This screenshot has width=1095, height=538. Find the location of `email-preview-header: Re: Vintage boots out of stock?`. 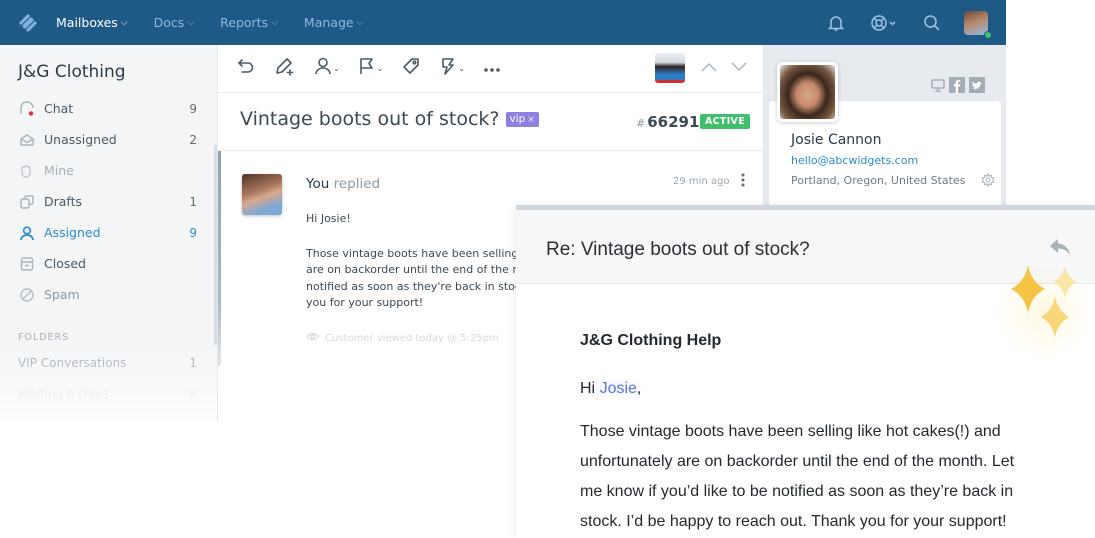

email-preview-header: Re: Vintage boots out of stock? is located at coordinates (805, 247).